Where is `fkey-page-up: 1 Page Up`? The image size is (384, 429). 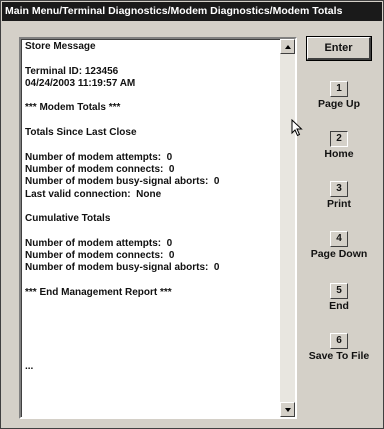 fkey-page-up: 1 Page Up is located at coordinates (339, 95).